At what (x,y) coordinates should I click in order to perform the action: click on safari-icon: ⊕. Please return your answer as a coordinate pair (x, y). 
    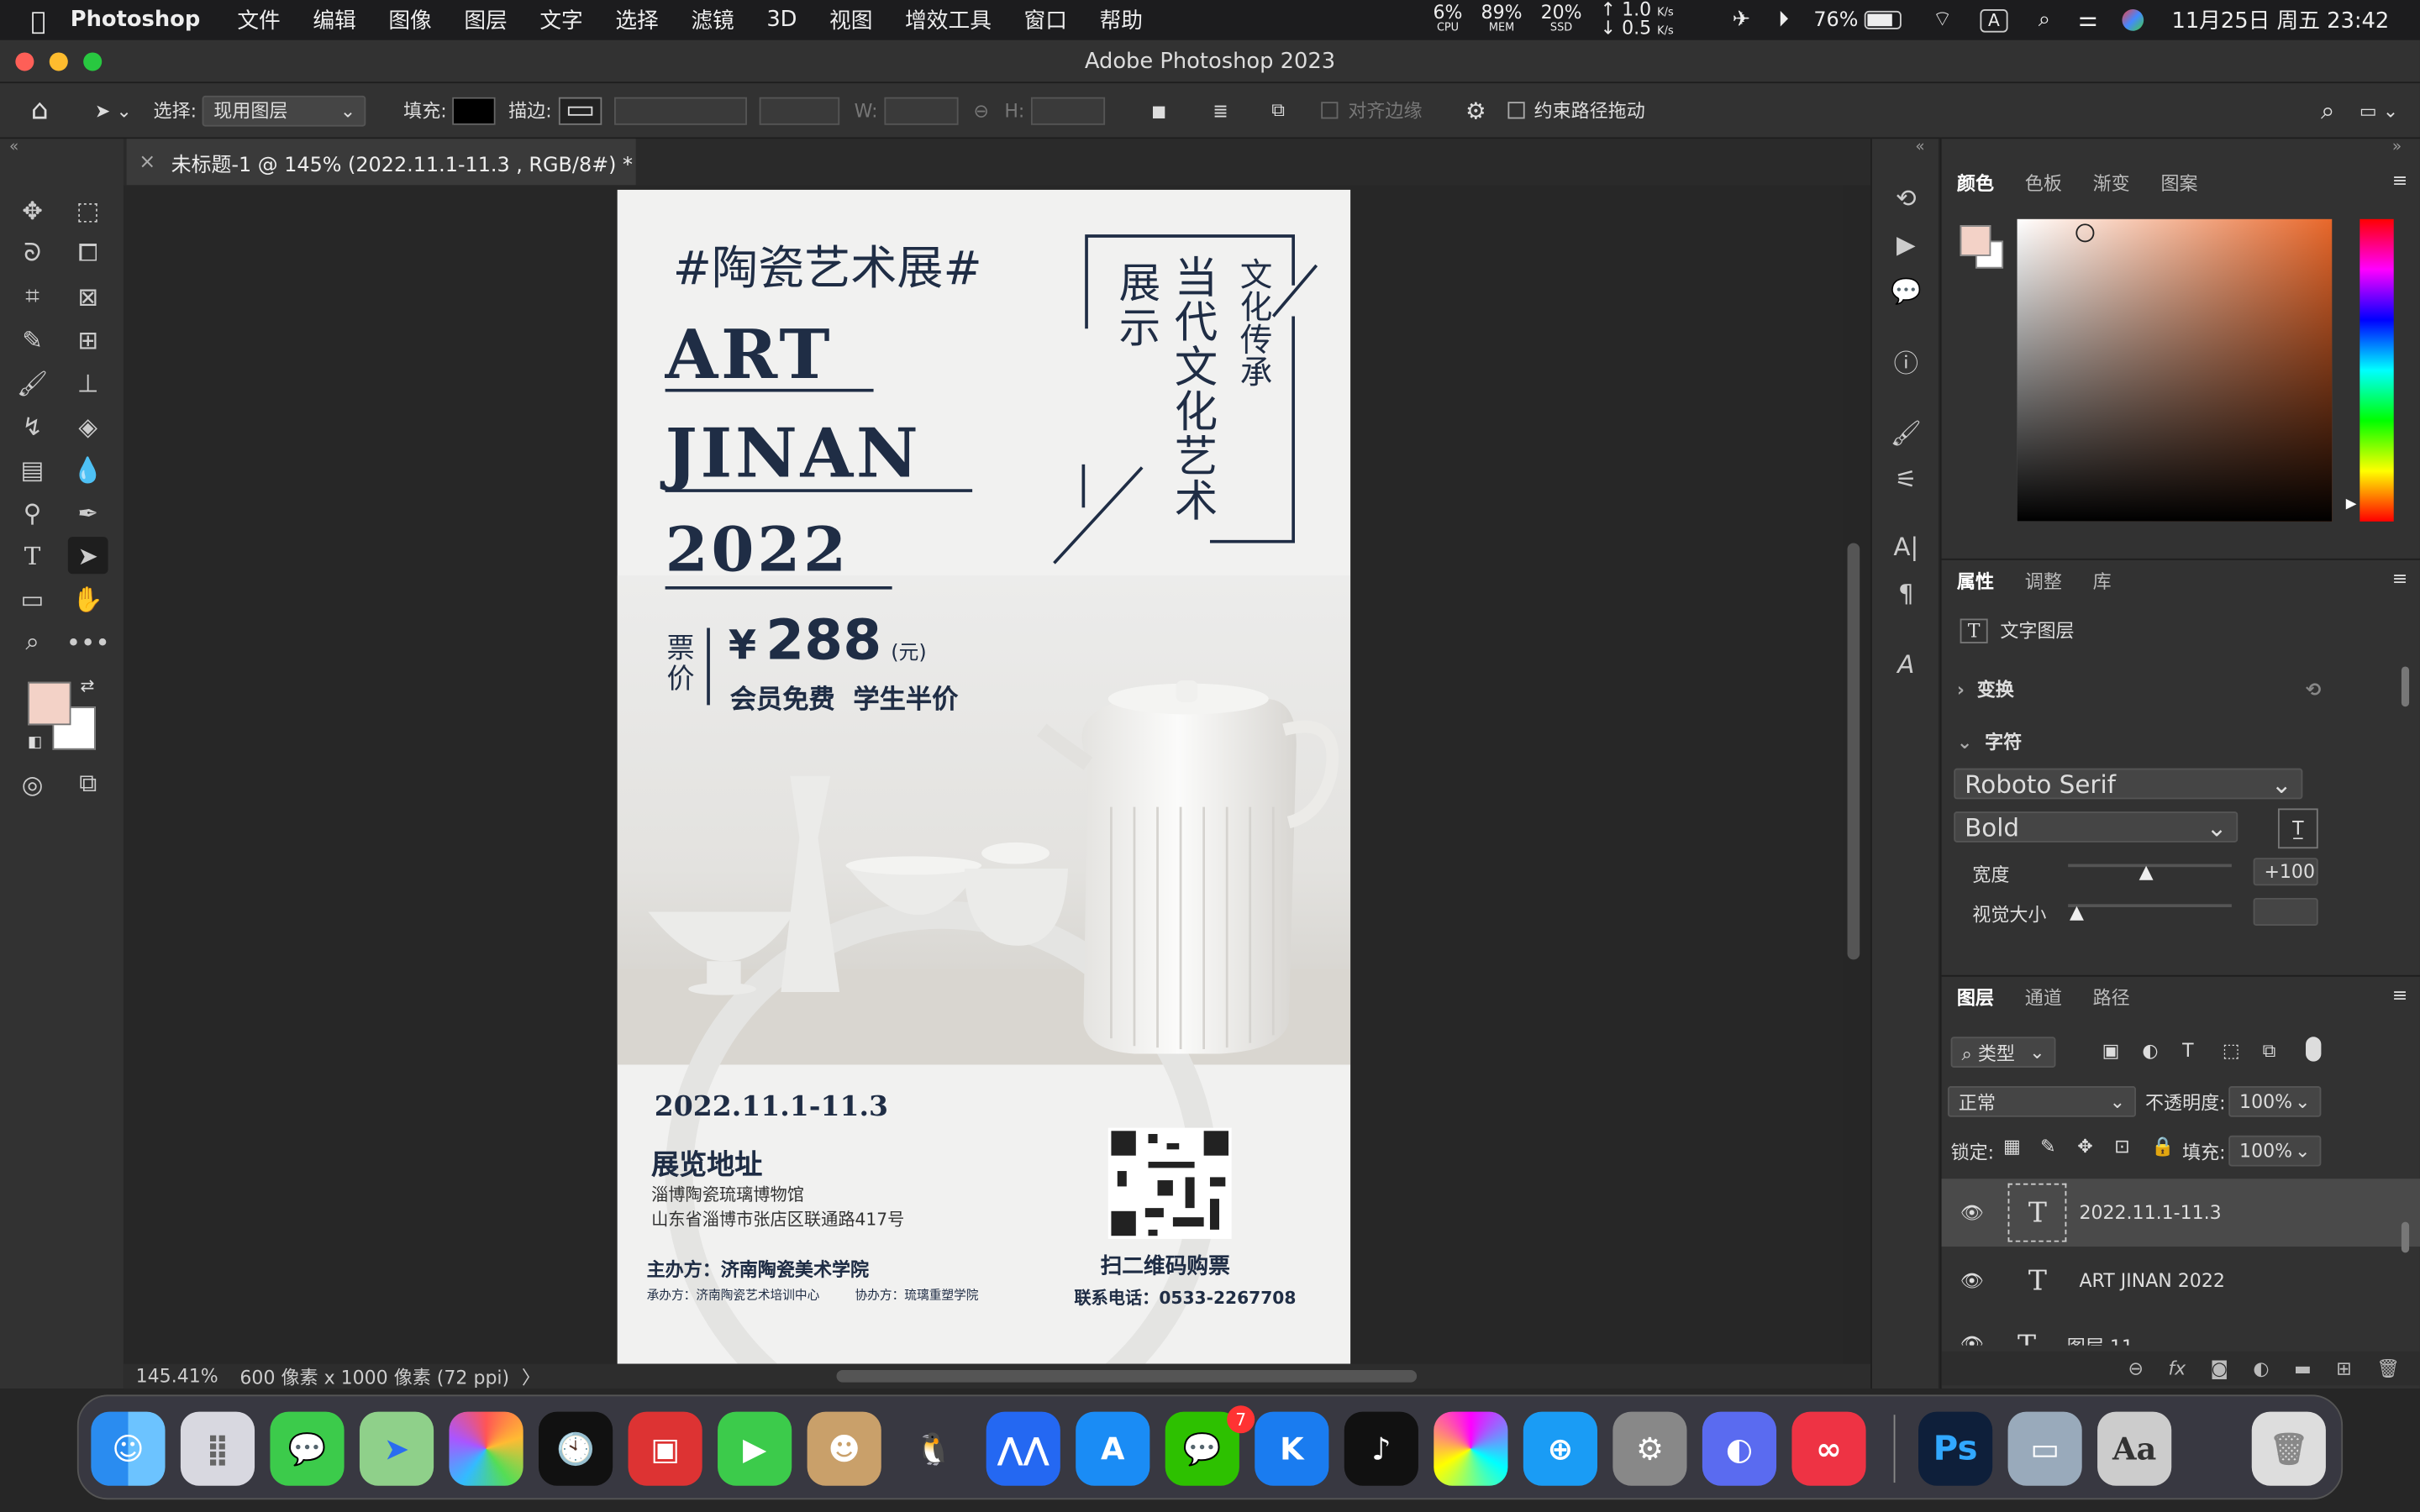
    Looking at the image, I should click on (1560, 1448).